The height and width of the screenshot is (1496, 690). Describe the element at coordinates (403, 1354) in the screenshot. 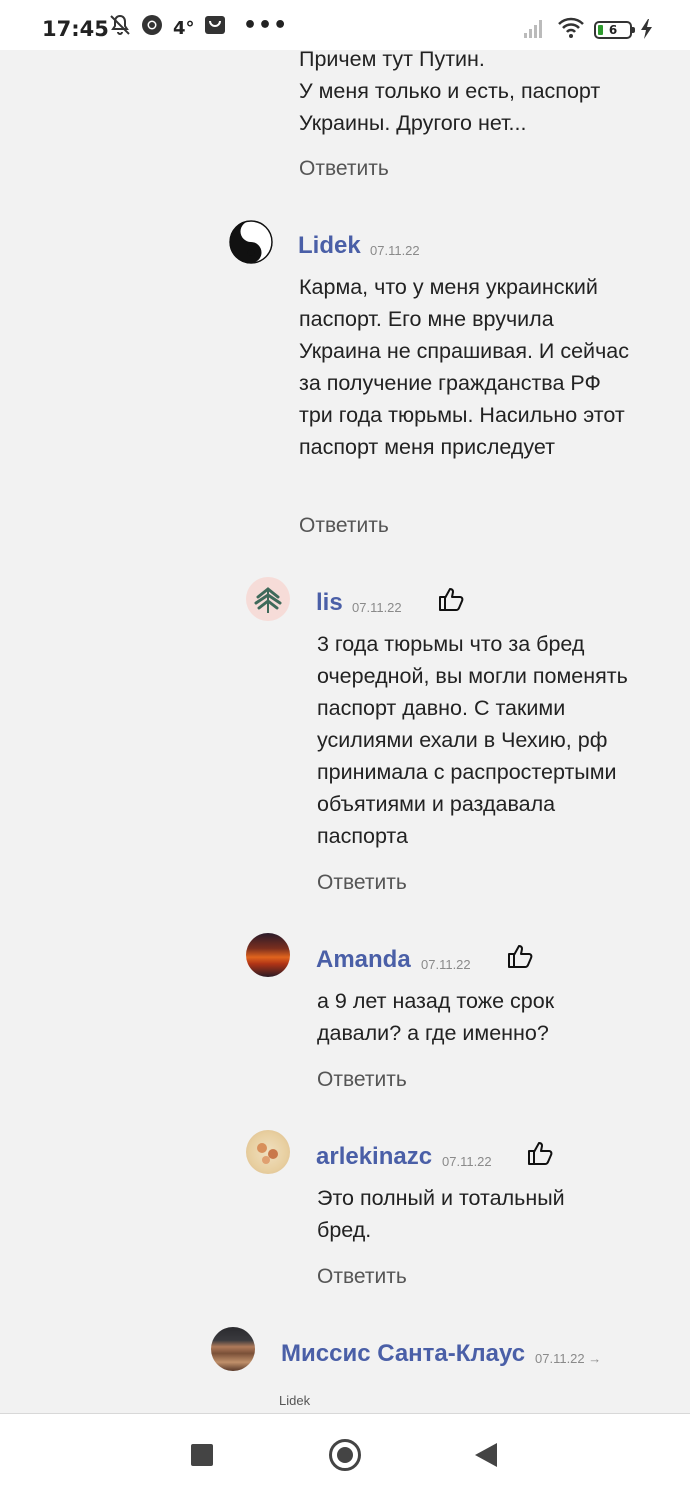

I see `comment-author: Миссис Санта-Клаус` at that location.